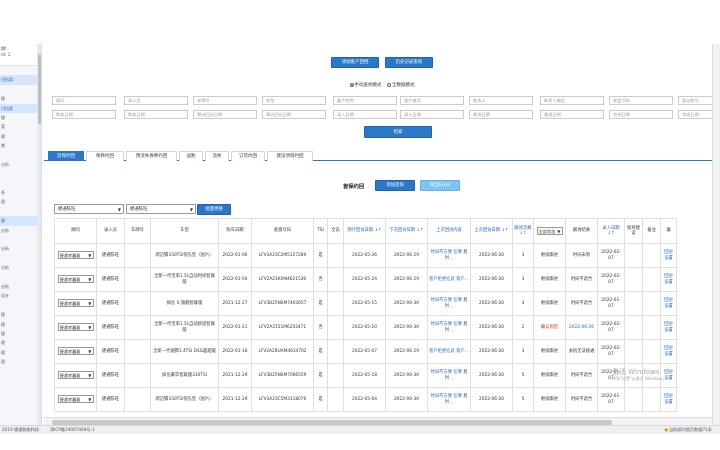 Image resolution: width=720 pixels, height=450 pixels. What do you see at coordinates (156, 100) in the screenshot?
I see `filter-input: 录入员` at bounding box center [156, 100].